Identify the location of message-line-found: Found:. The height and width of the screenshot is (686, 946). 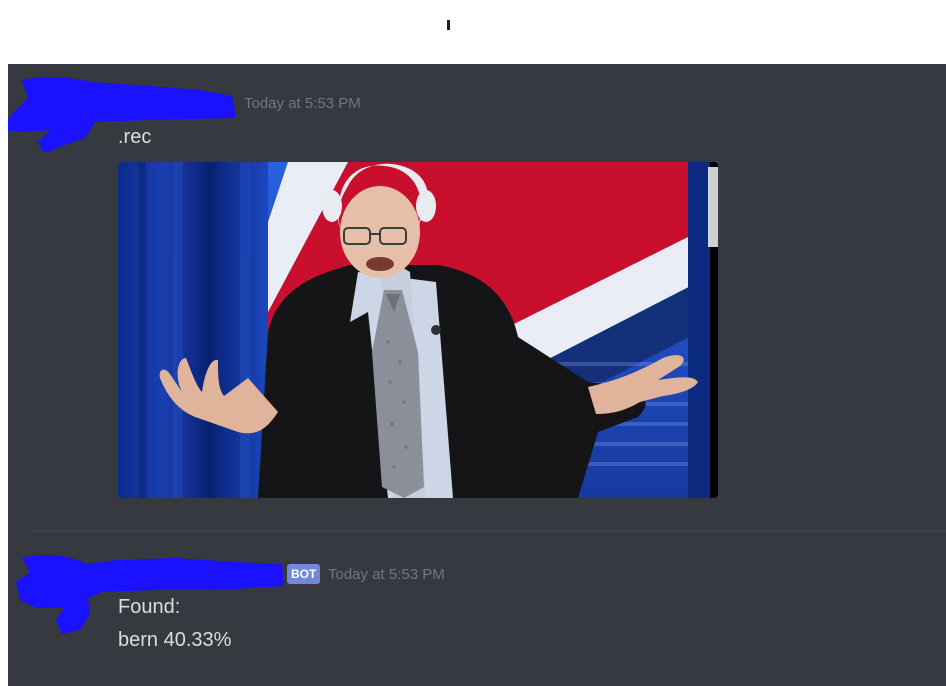
(149, 607).